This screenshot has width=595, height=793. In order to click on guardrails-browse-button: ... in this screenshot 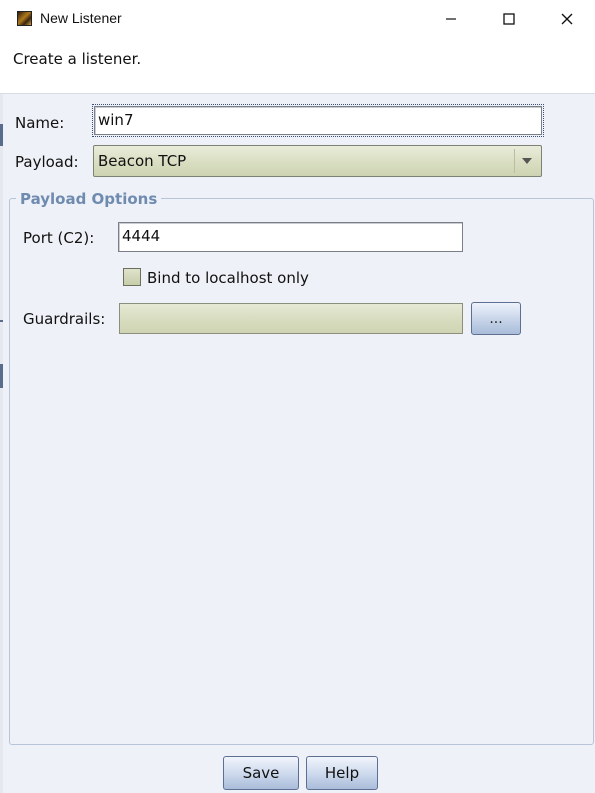, I will do `click(496, 318)`.